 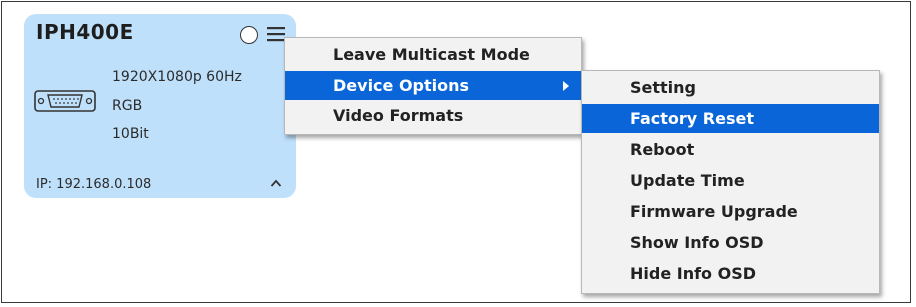 What do you see at coordinates (249, 35) in the screenshot?
I see `status-circle-icon` at bounding box center [249, 35].